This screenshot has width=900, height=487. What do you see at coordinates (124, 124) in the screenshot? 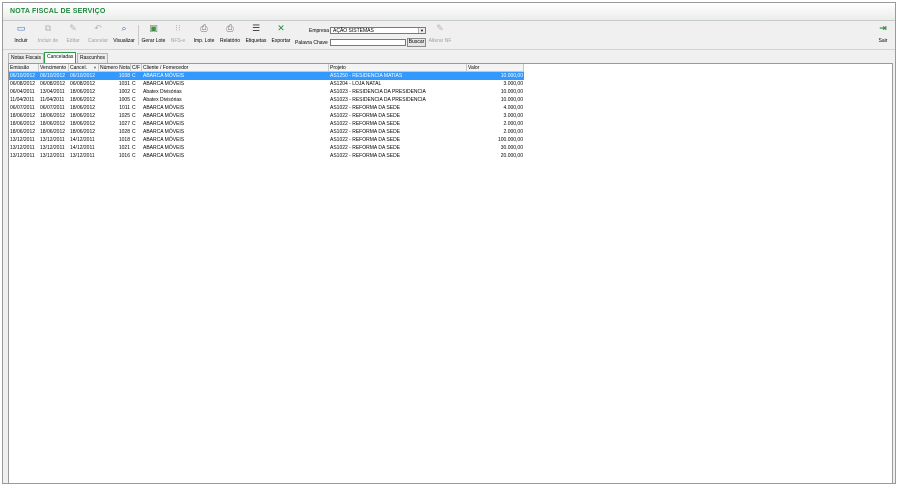
I see `numero-nota-cell: 1027` at bounding box center [124, 124].